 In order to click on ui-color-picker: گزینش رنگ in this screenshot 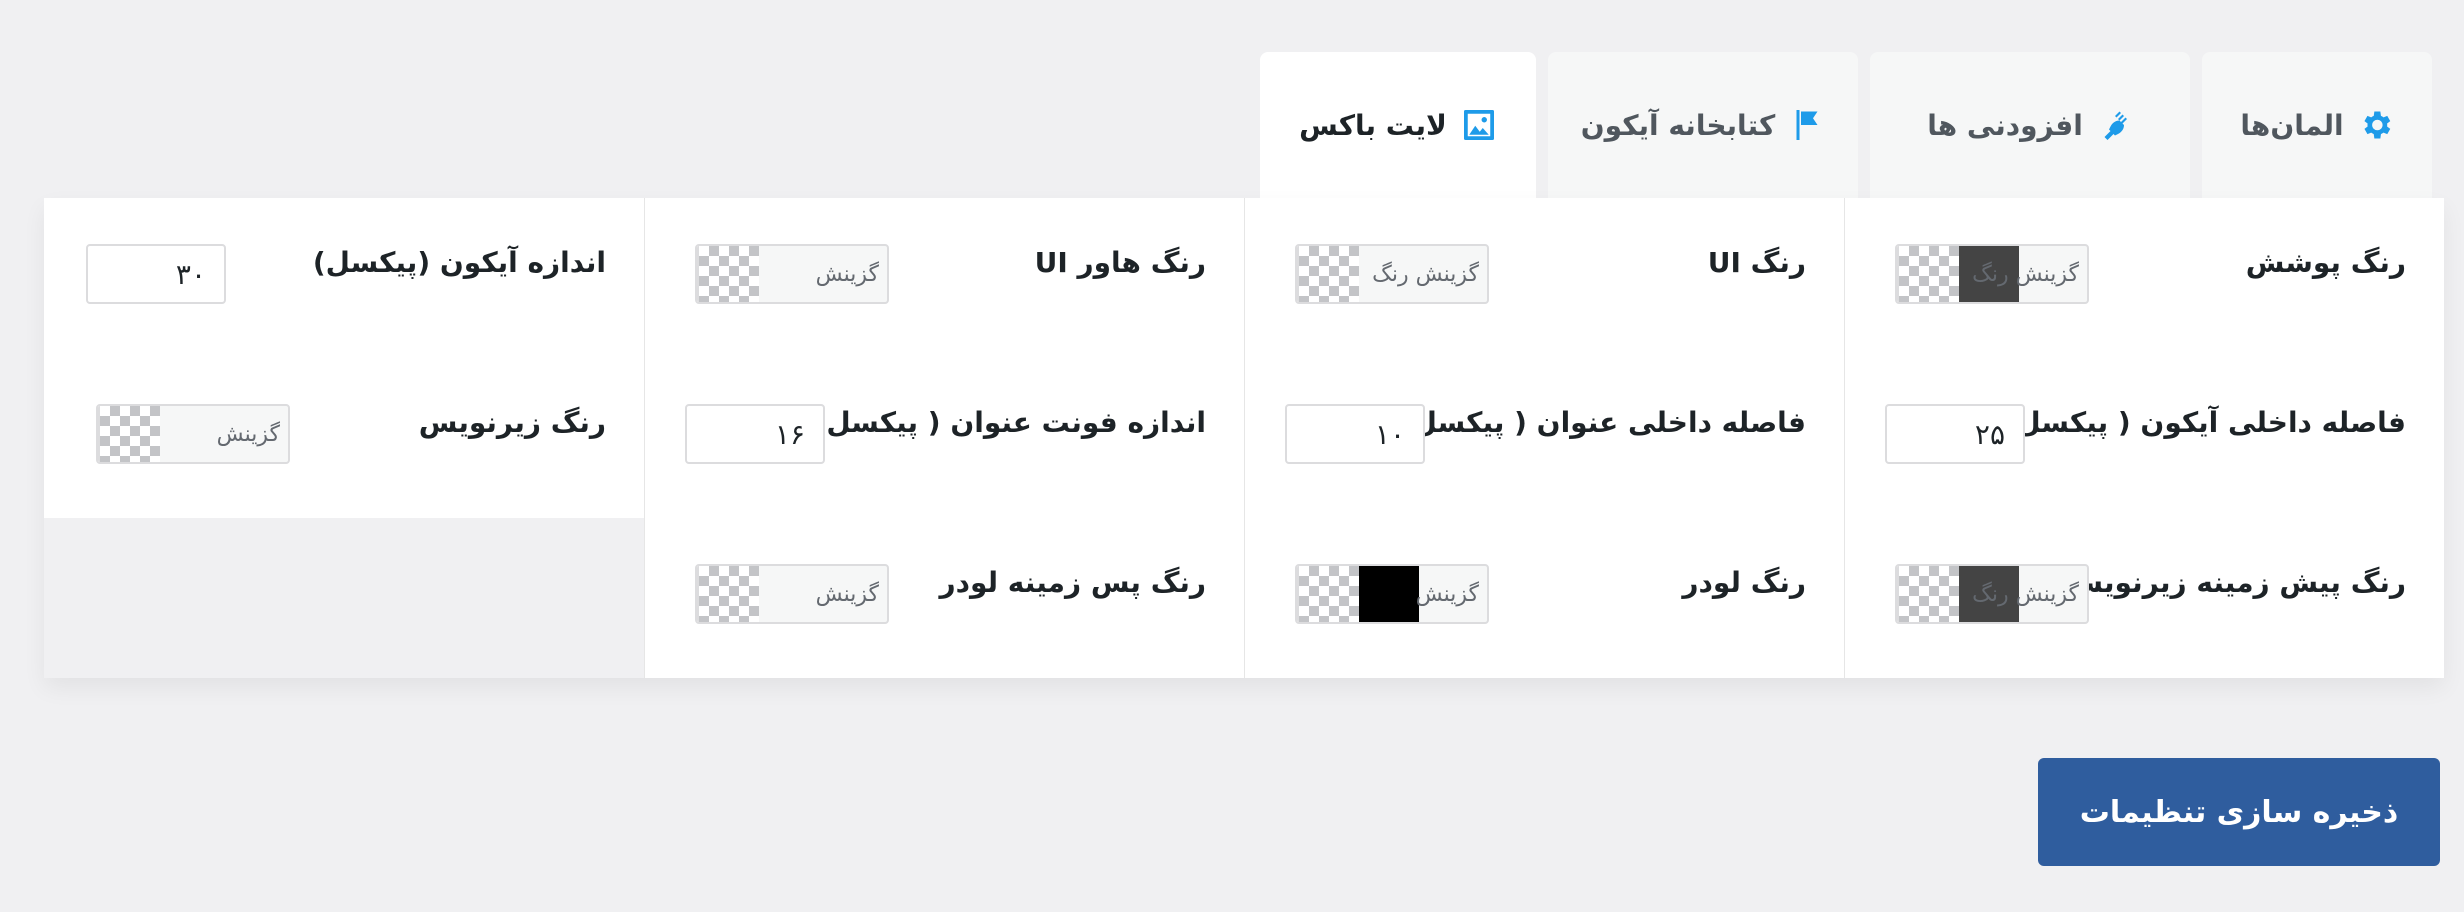, I will do `click(1392, 274)`.